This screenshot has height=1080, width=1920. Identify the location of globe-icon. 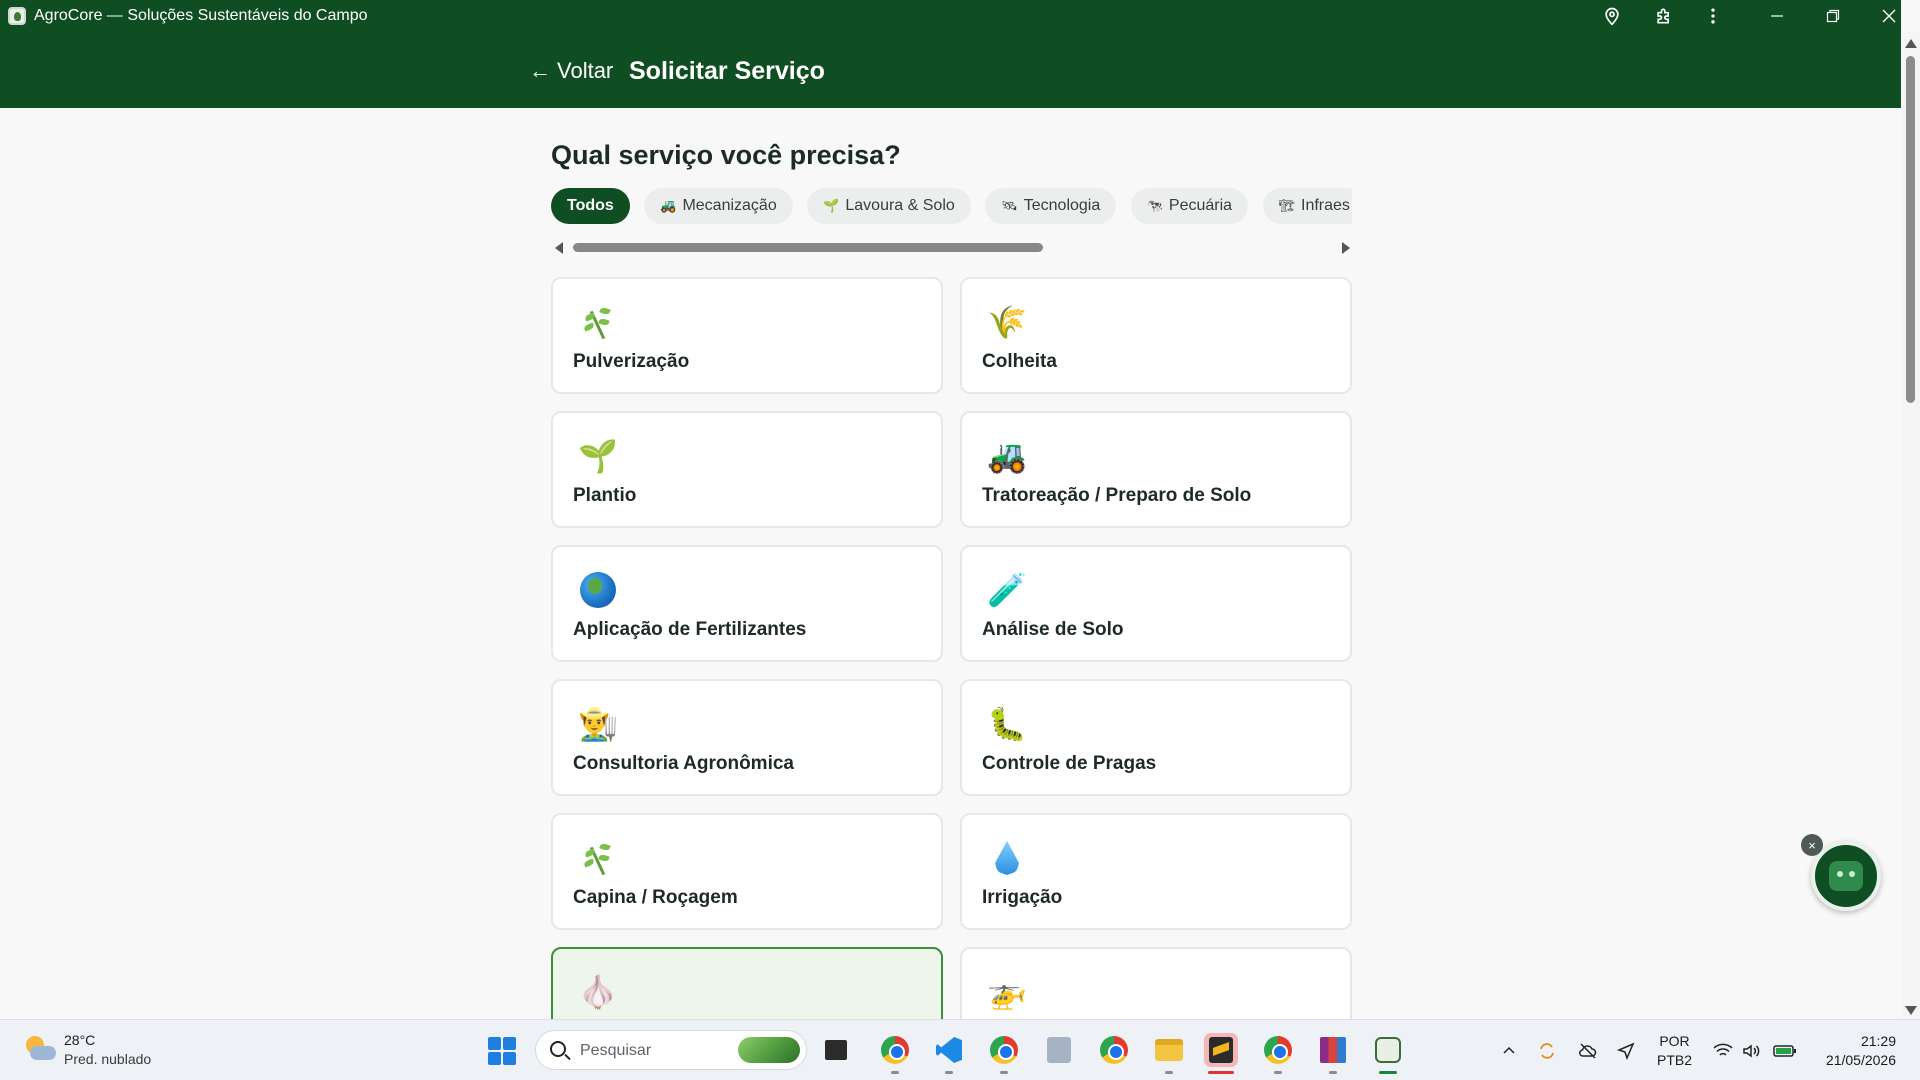
(598, 590).